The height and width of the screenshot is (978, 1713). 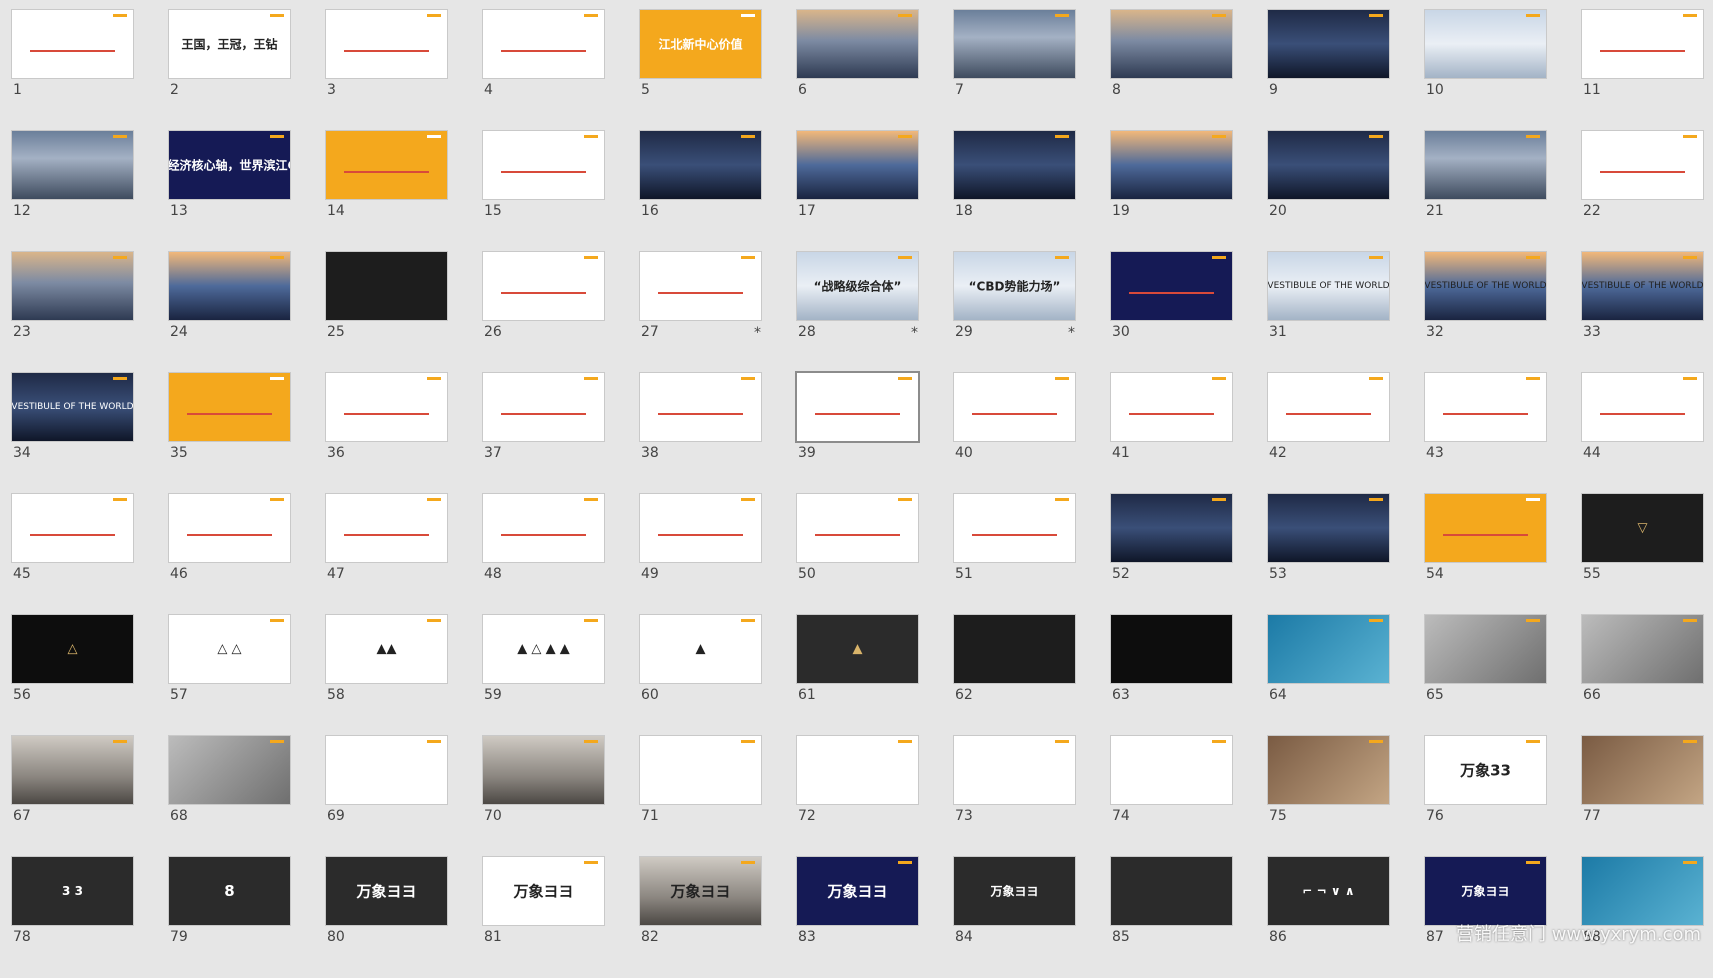 What do you see at coordinates (1014, 917) in the screenshot?
I see `slide-item: 万象ヨヨ 84` at bounding box center [1014, 917].